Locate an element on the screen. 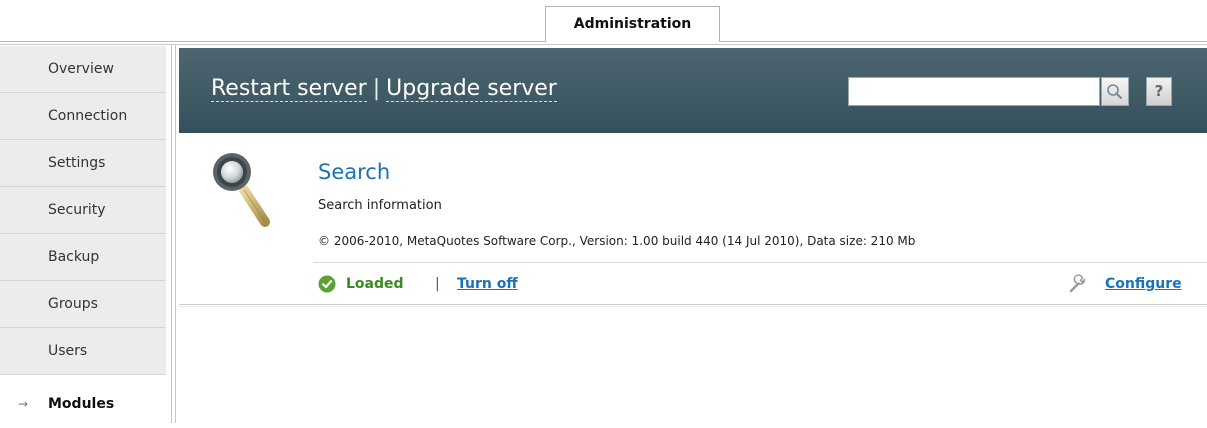 The image size is (1207, 428). top-rule is located at coordinates (603, 44).